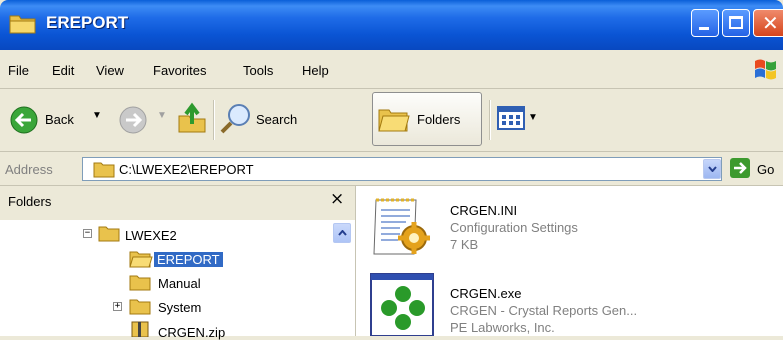 This screenshot has width=783, height=340. I want to click on scroll-up-button, so click(342, 233).